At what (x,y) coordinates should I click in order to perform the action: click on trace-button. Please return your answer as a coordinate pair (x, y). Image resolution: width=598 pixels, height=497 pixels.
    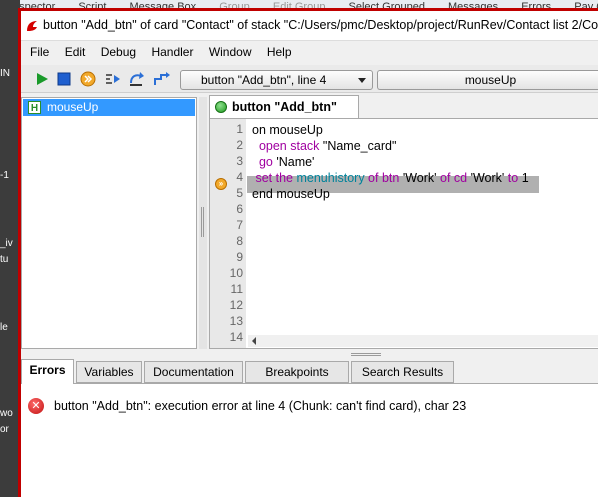
    Looking at the image, I should click on (162, 79).